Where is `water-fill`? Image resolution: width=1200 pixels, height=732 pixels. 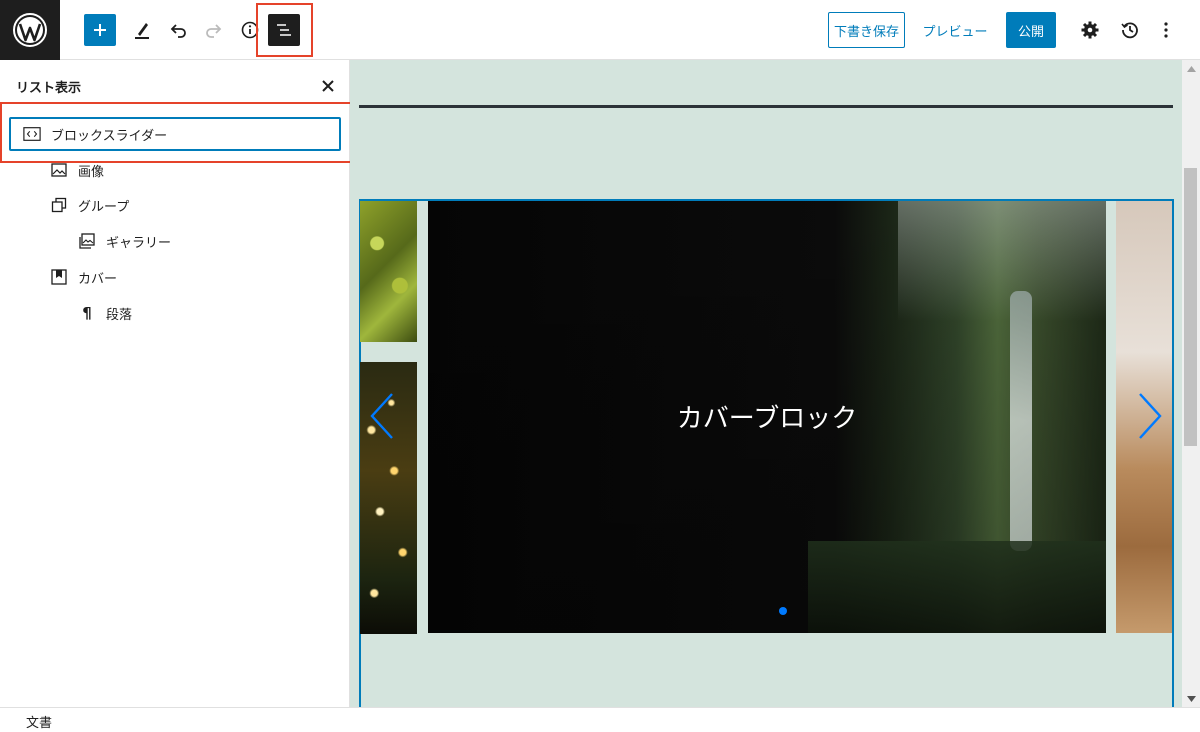 water-fill is located at coordinates (957, 587).